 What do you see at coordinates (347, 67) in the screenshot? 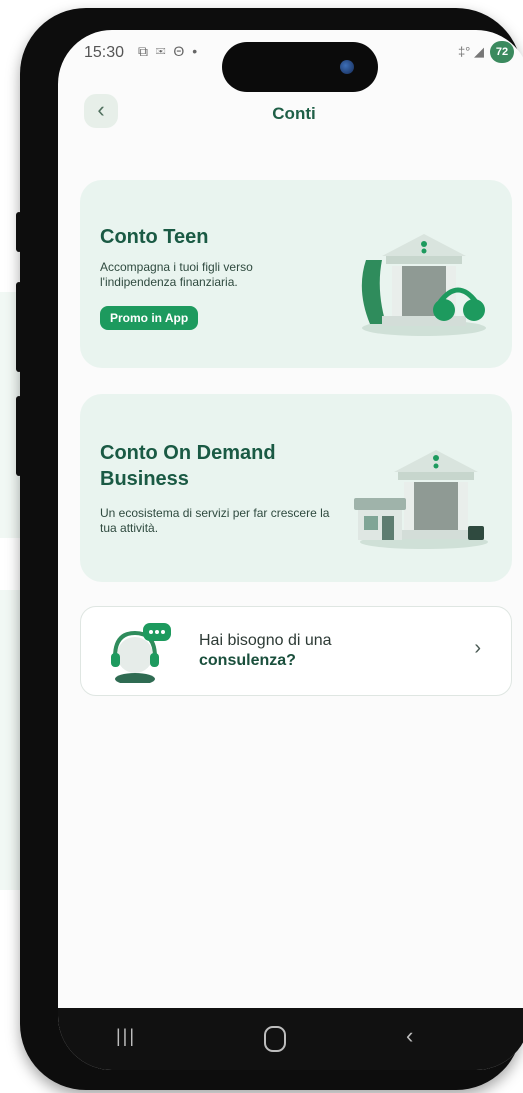
I see `camera-icon` at bounding box center [347, 67].